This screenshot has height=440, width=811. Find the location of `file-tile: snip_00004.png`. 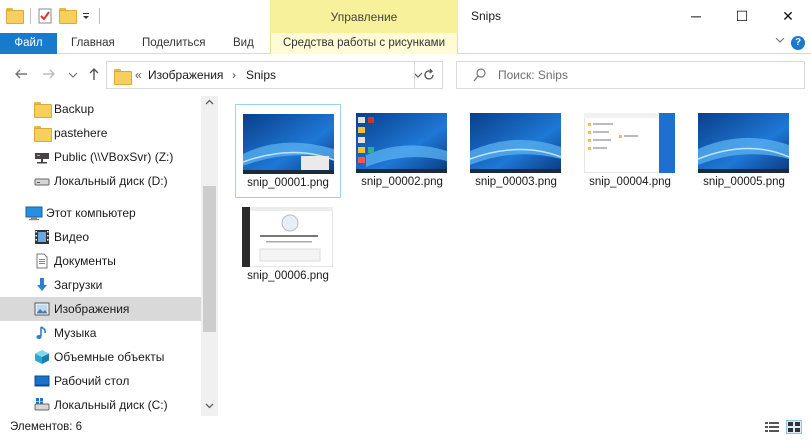

file-tile: snip_00004.png is located at coordinates (630, 151).